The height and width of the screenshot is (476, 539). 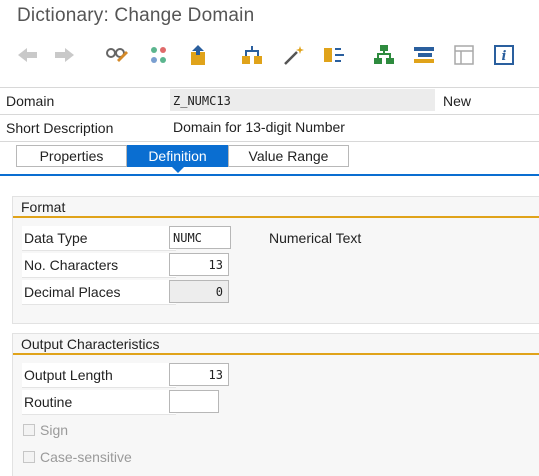 What do you see at coordinates (302, 100) in the screenshot?
I see `domain-field: Z_NUMC13` at bounding box center [302, 100].